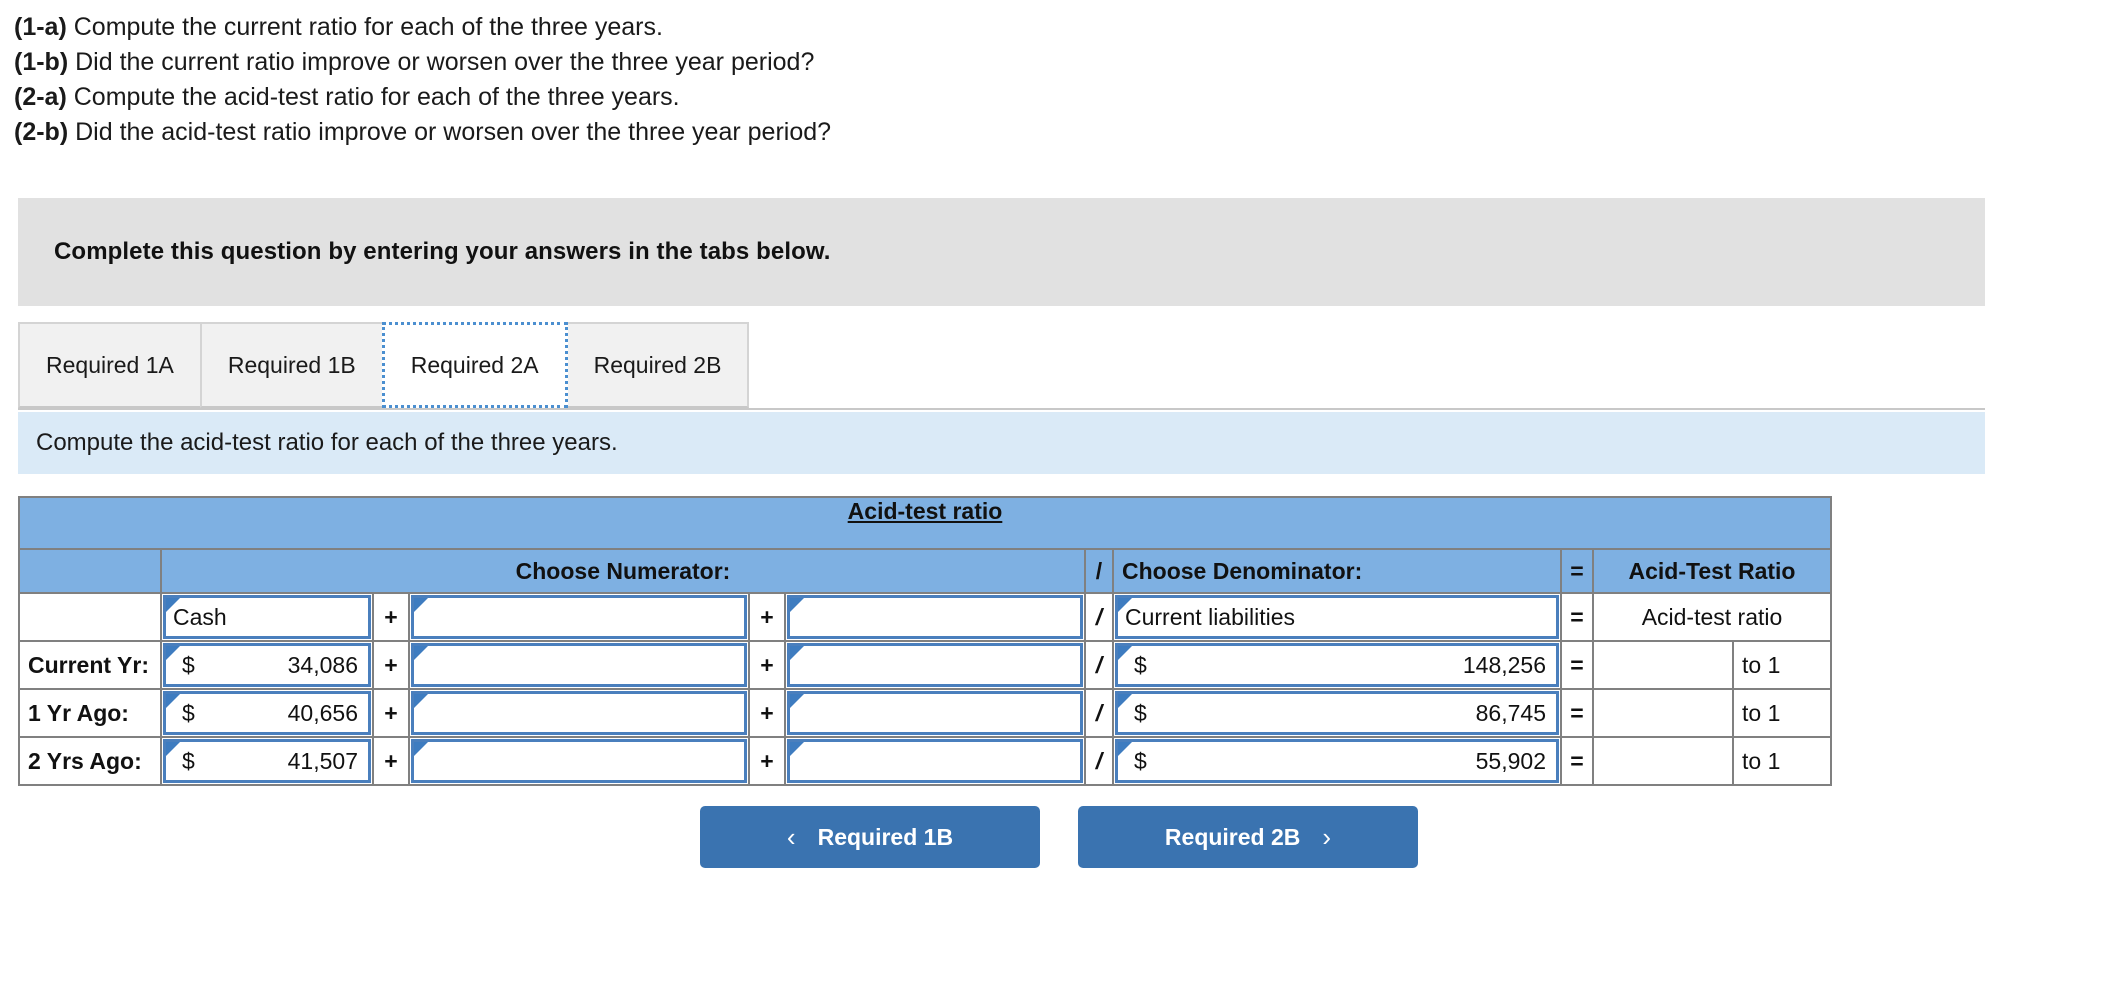  What do you see at coordinates (1210, 616) in the screenshot?
I see `denominator-select-value: Current liabilities` at bounding box center [1210, 616].